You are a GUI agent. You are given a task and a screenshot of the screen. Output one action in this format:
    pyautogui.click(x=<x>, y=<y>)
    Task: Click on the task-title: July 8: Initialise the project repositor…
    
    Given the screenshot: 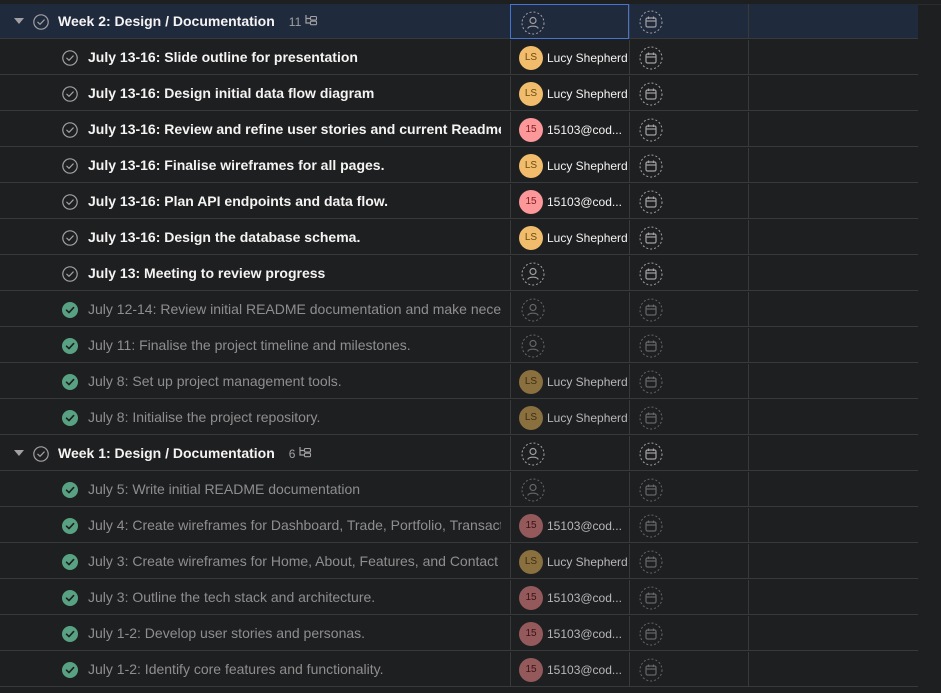 What is the action you would take?
    pyautogui.click(x=294, y=417)
    